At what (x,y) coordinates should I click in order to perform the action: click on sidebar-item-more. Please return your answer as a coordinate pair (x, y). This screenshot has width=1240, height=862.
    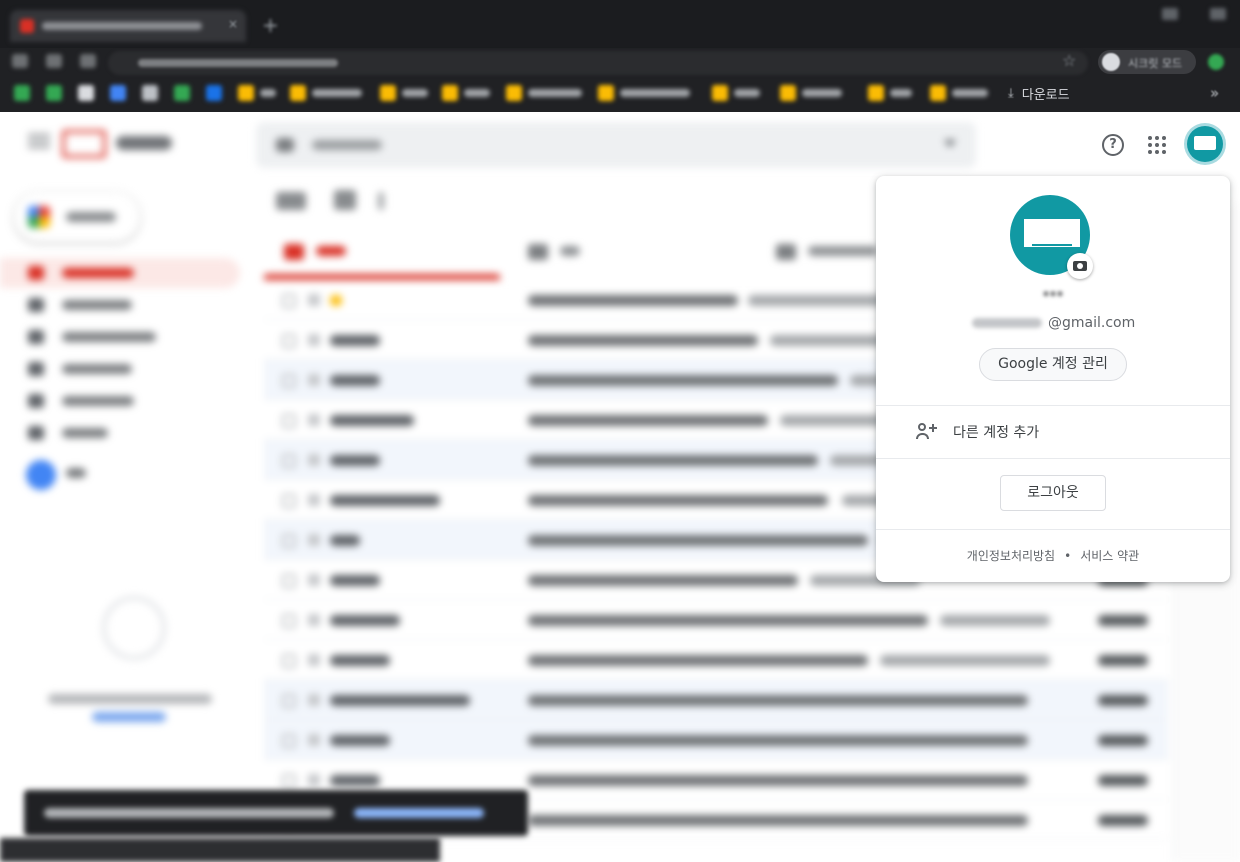
    Looking at the image, I should click on (120, 433).